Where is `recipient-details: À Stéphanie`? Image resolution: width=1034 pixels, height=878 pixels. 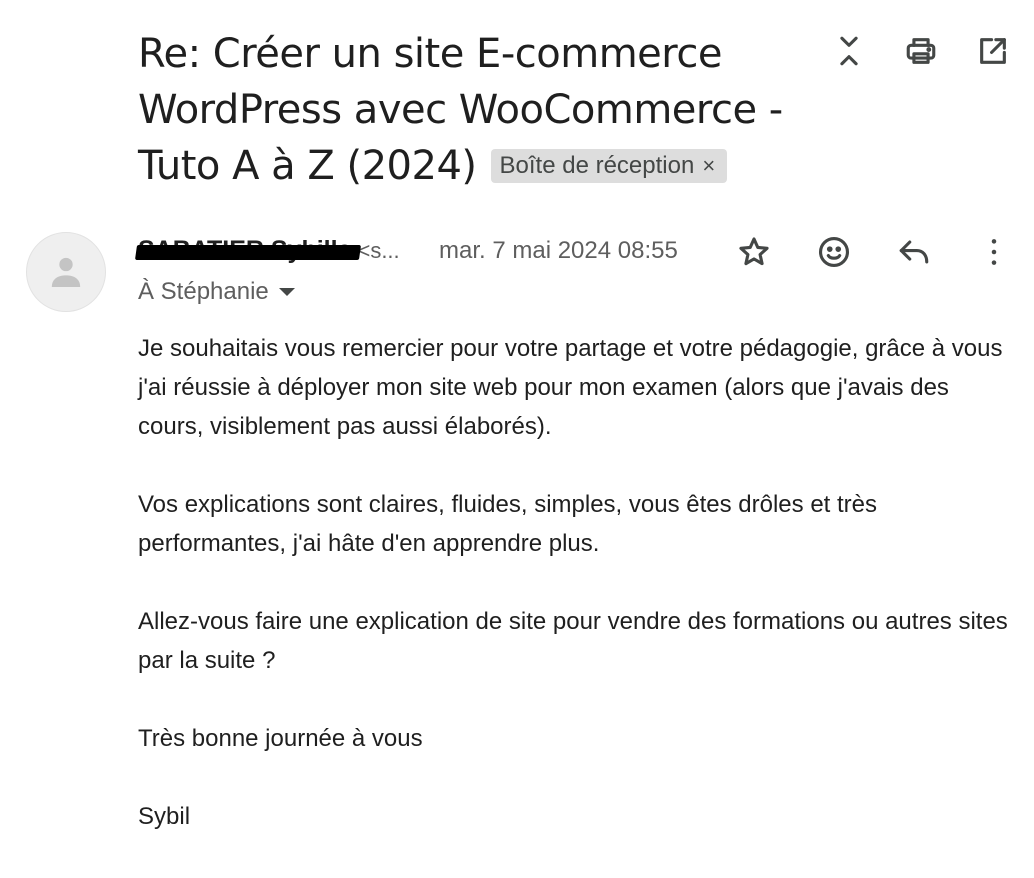
recipient-details: À Stéphanie is located at coordinates (216, 292).